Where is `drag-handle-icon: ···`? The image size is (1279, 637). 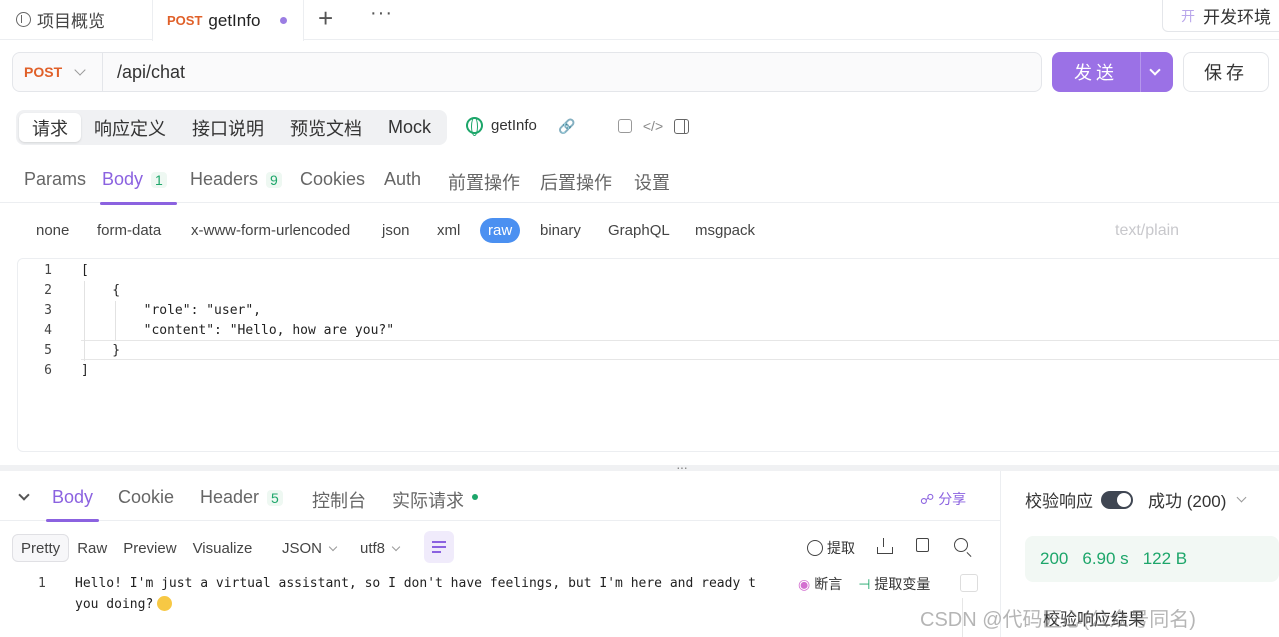
drag-handle-icon: ··· is located at coordinates (682, 467).